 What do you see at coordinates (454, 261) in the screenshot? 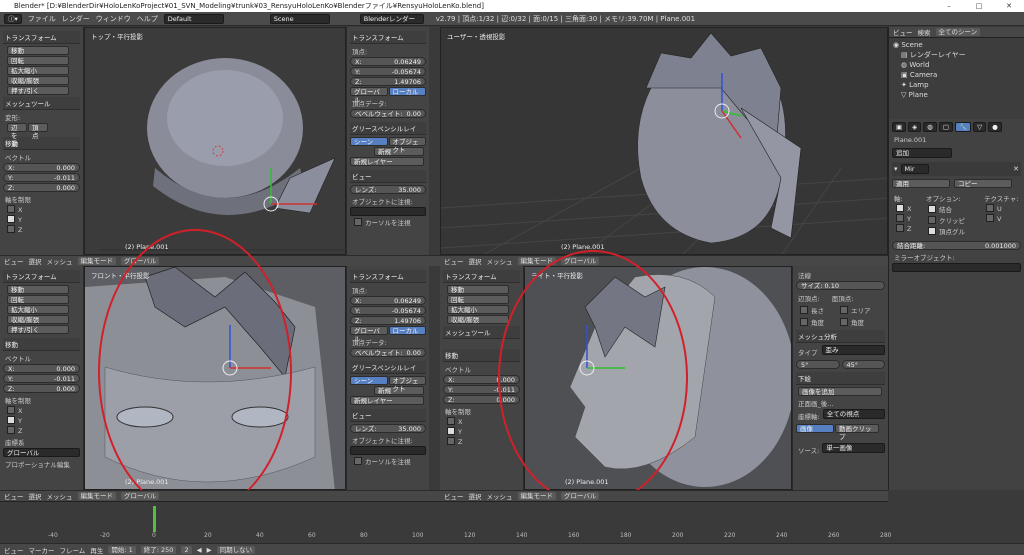
I see `vp2-view-menu: ビュー` at bounding box center [454, 261].